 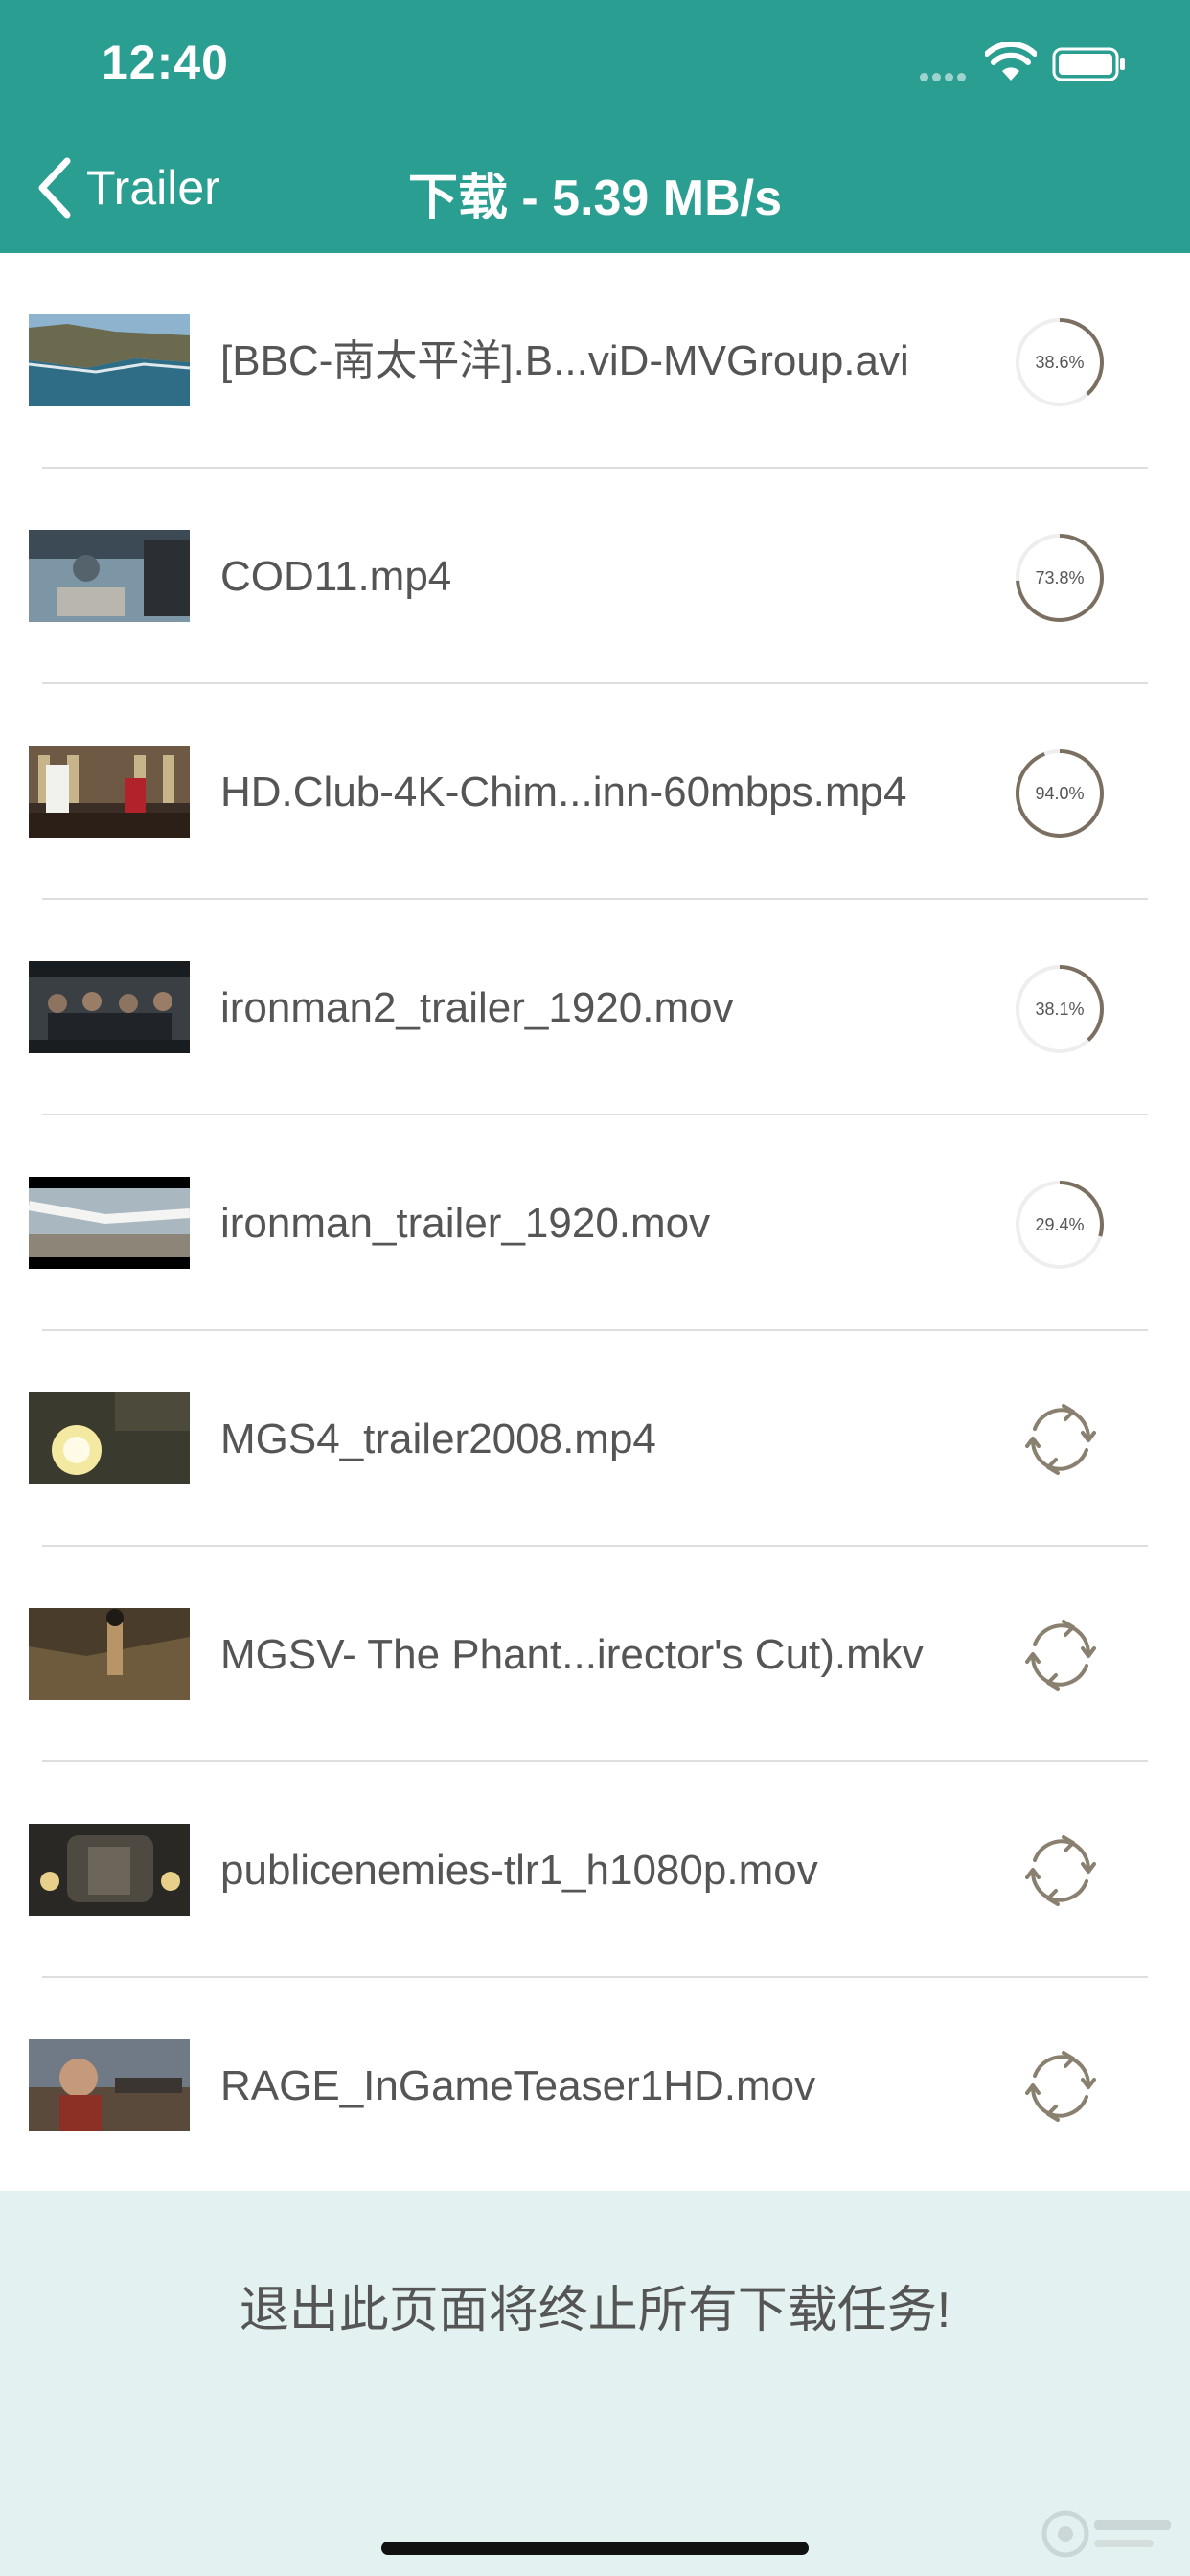 I want to click on file-name: RAGE_InGameTeaser1HD.mov, so click(x=518, y=2085).